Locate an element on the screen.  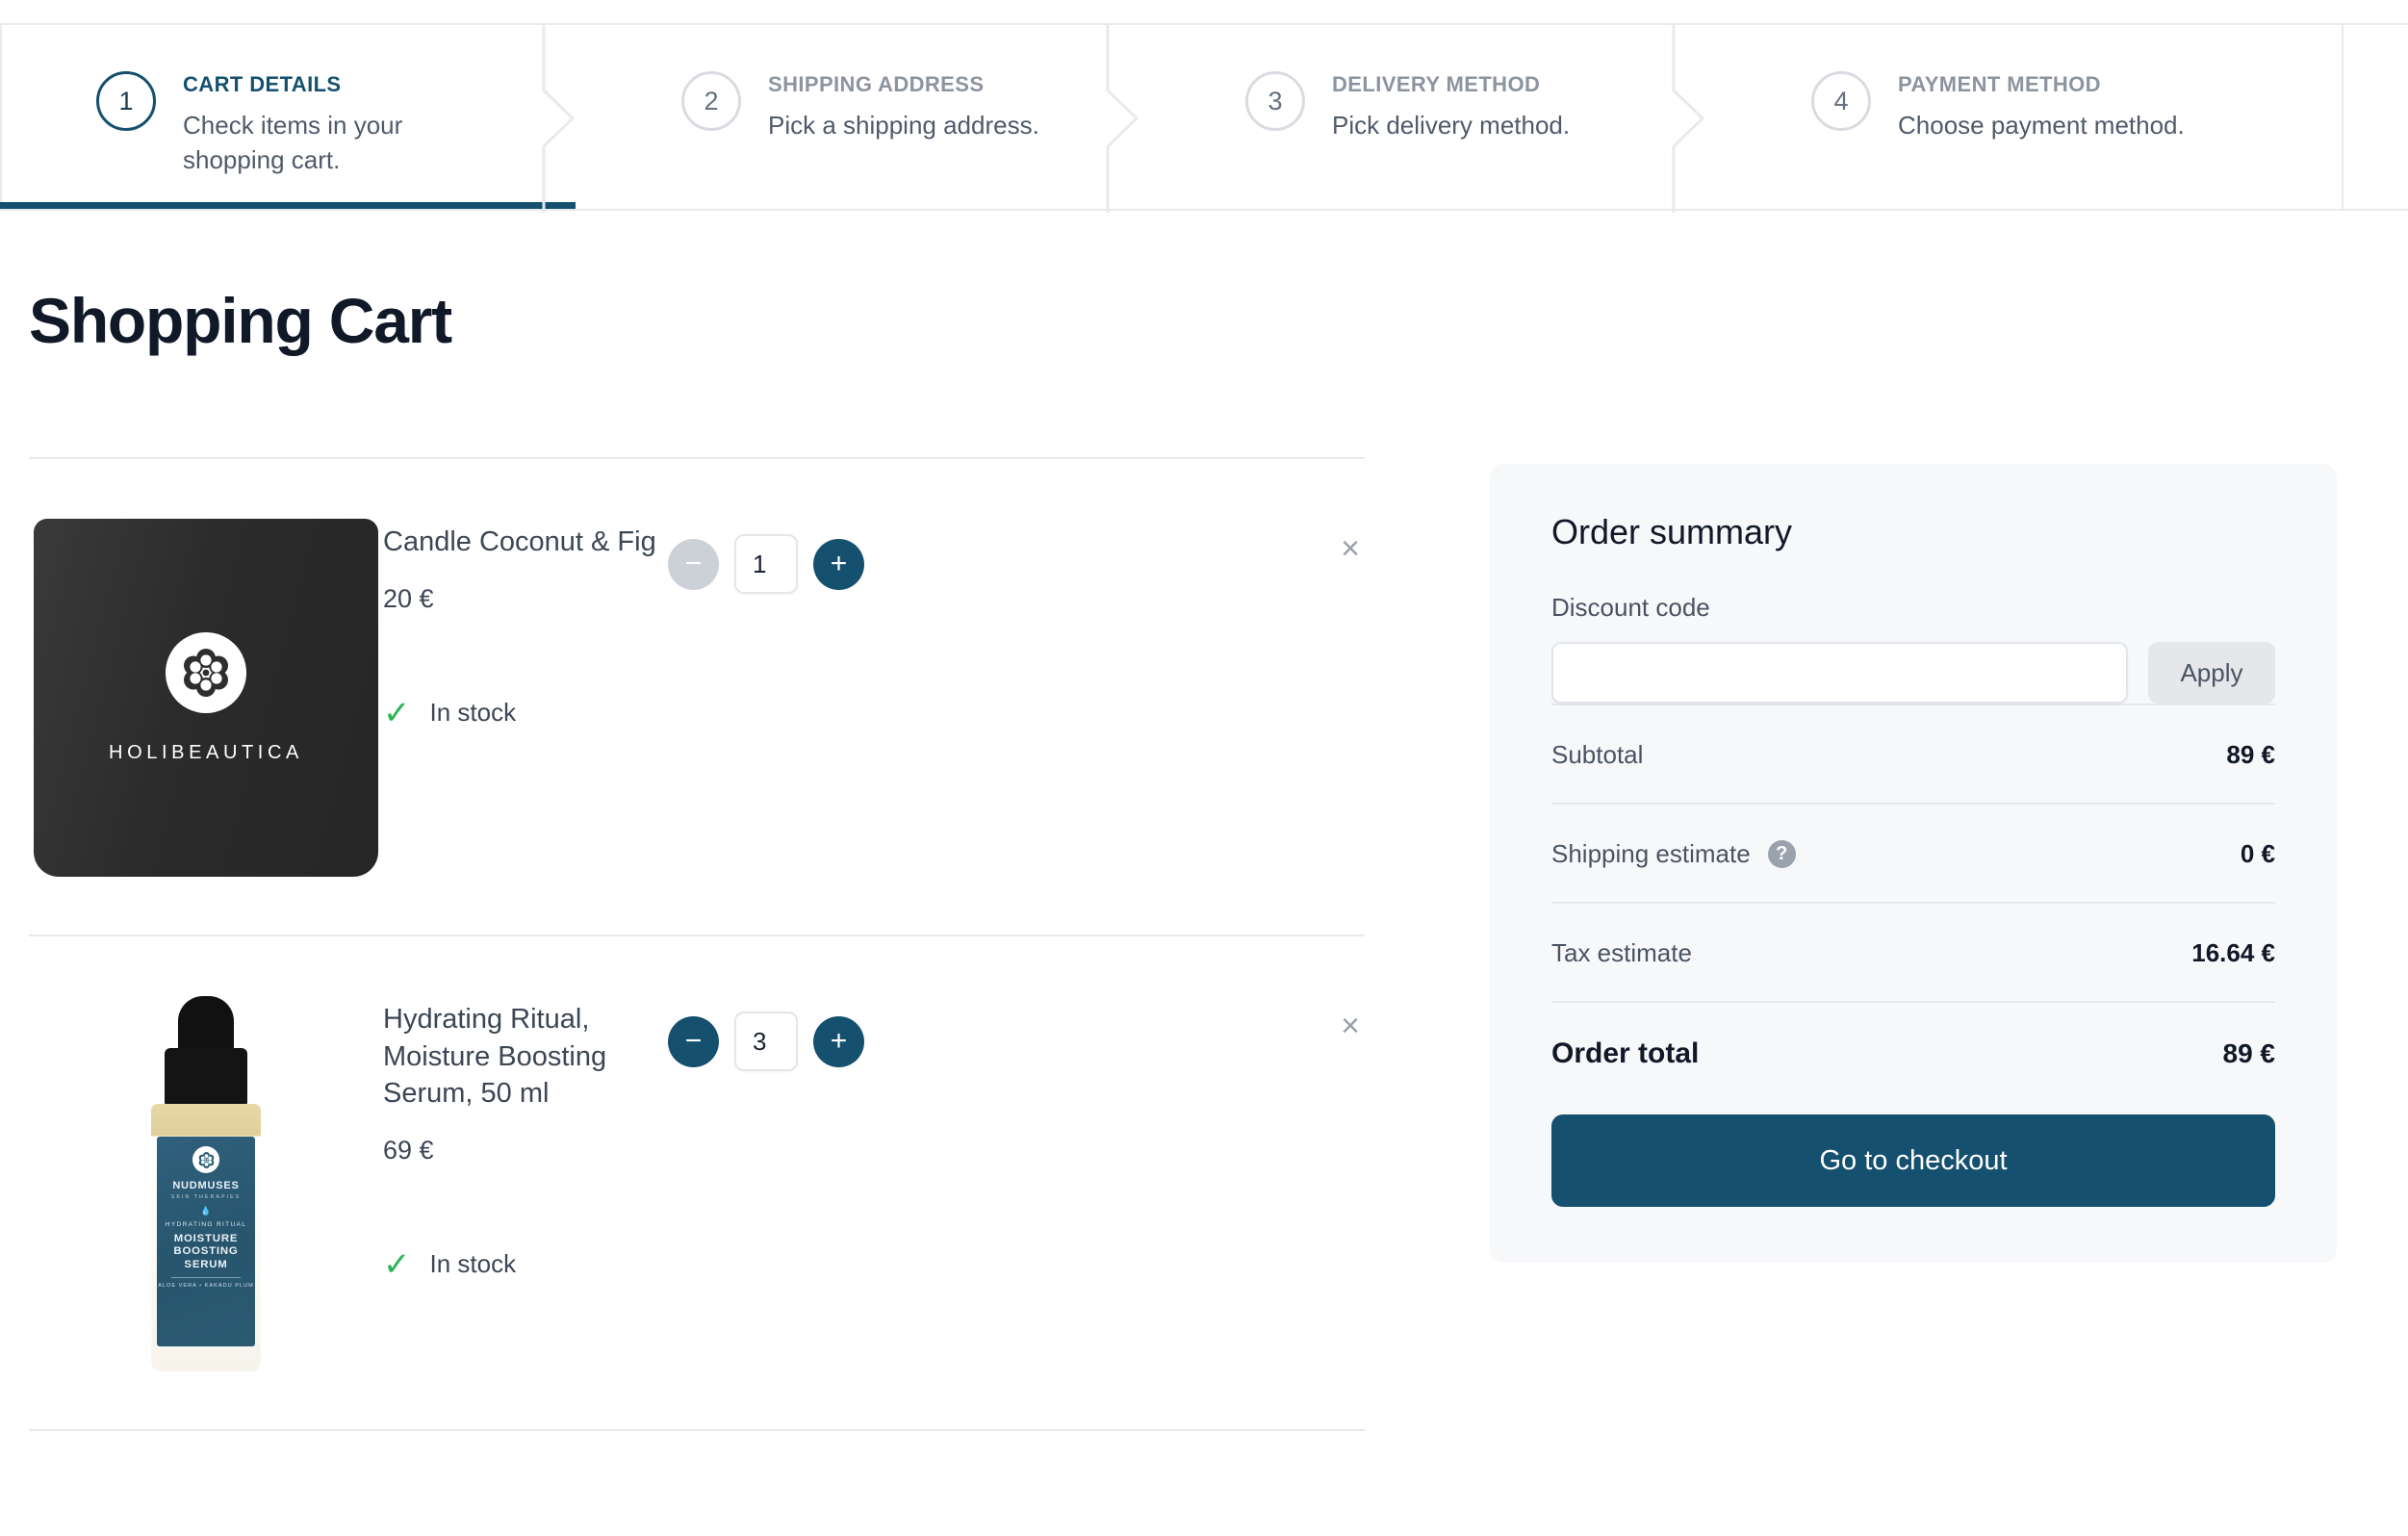
label-rule is located at coordinates (206, 1278).